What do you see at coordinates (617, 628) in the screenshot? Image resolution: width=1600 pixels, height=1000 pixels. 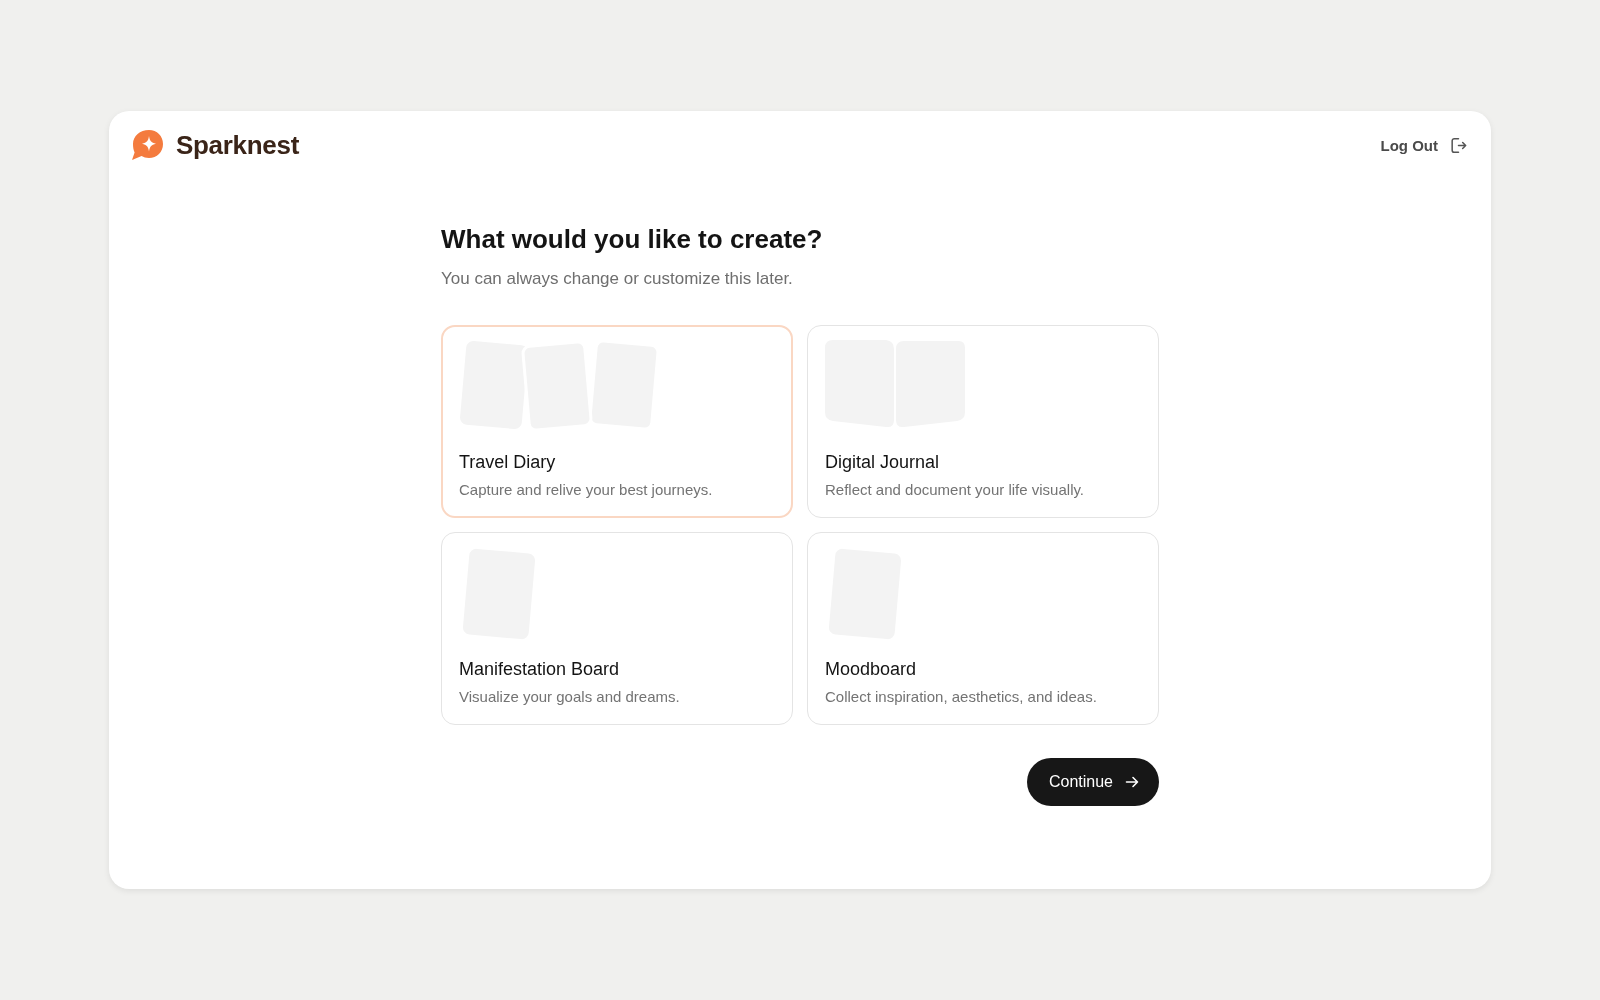 I see `option-card: Manifestation Board Visualize your goals and dreams.` at bounding box center [617, 628].